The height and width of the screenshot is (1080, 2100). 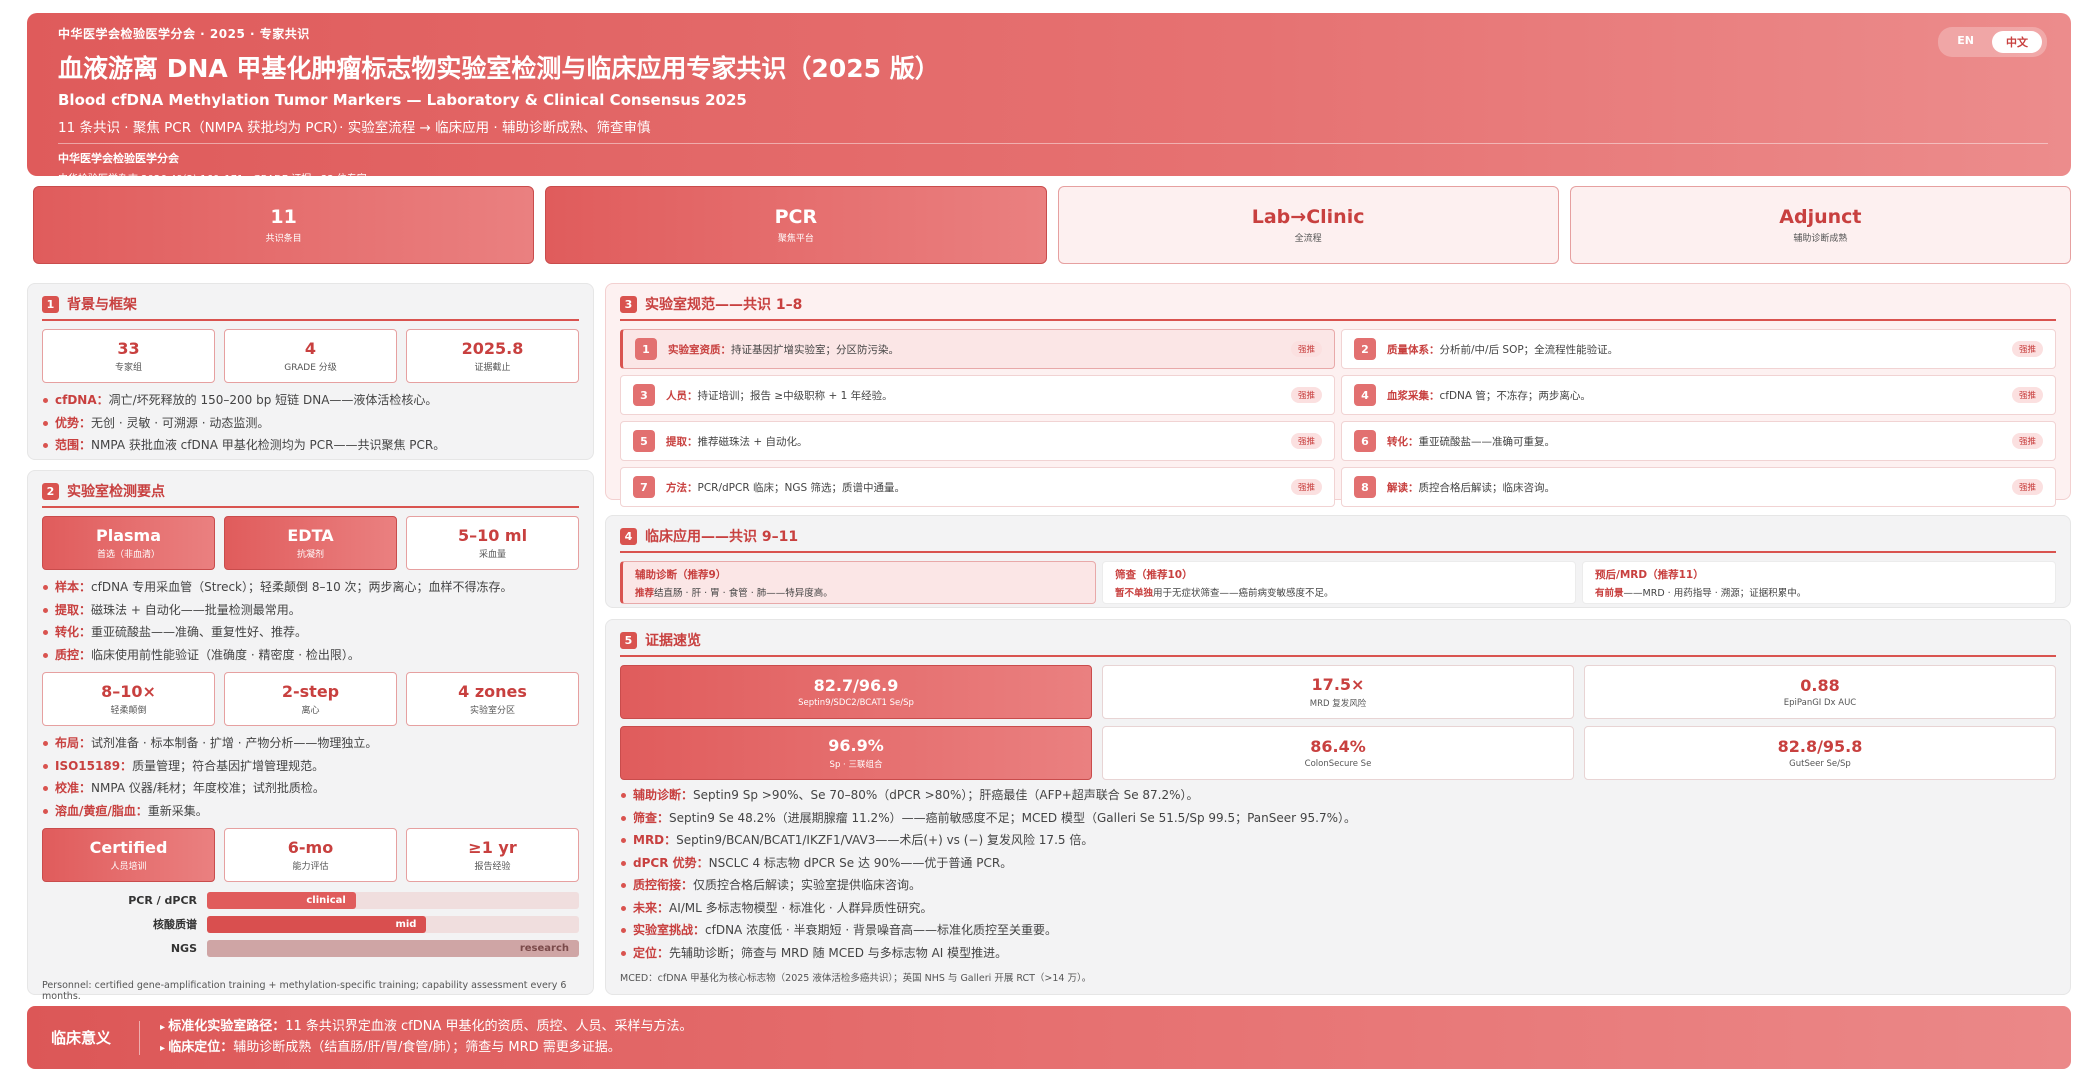 What do you see at coordinates (128, 711) in the screenshot?
I see `metric-label: 轻柔颠倒` at bounding box center [128, 711].